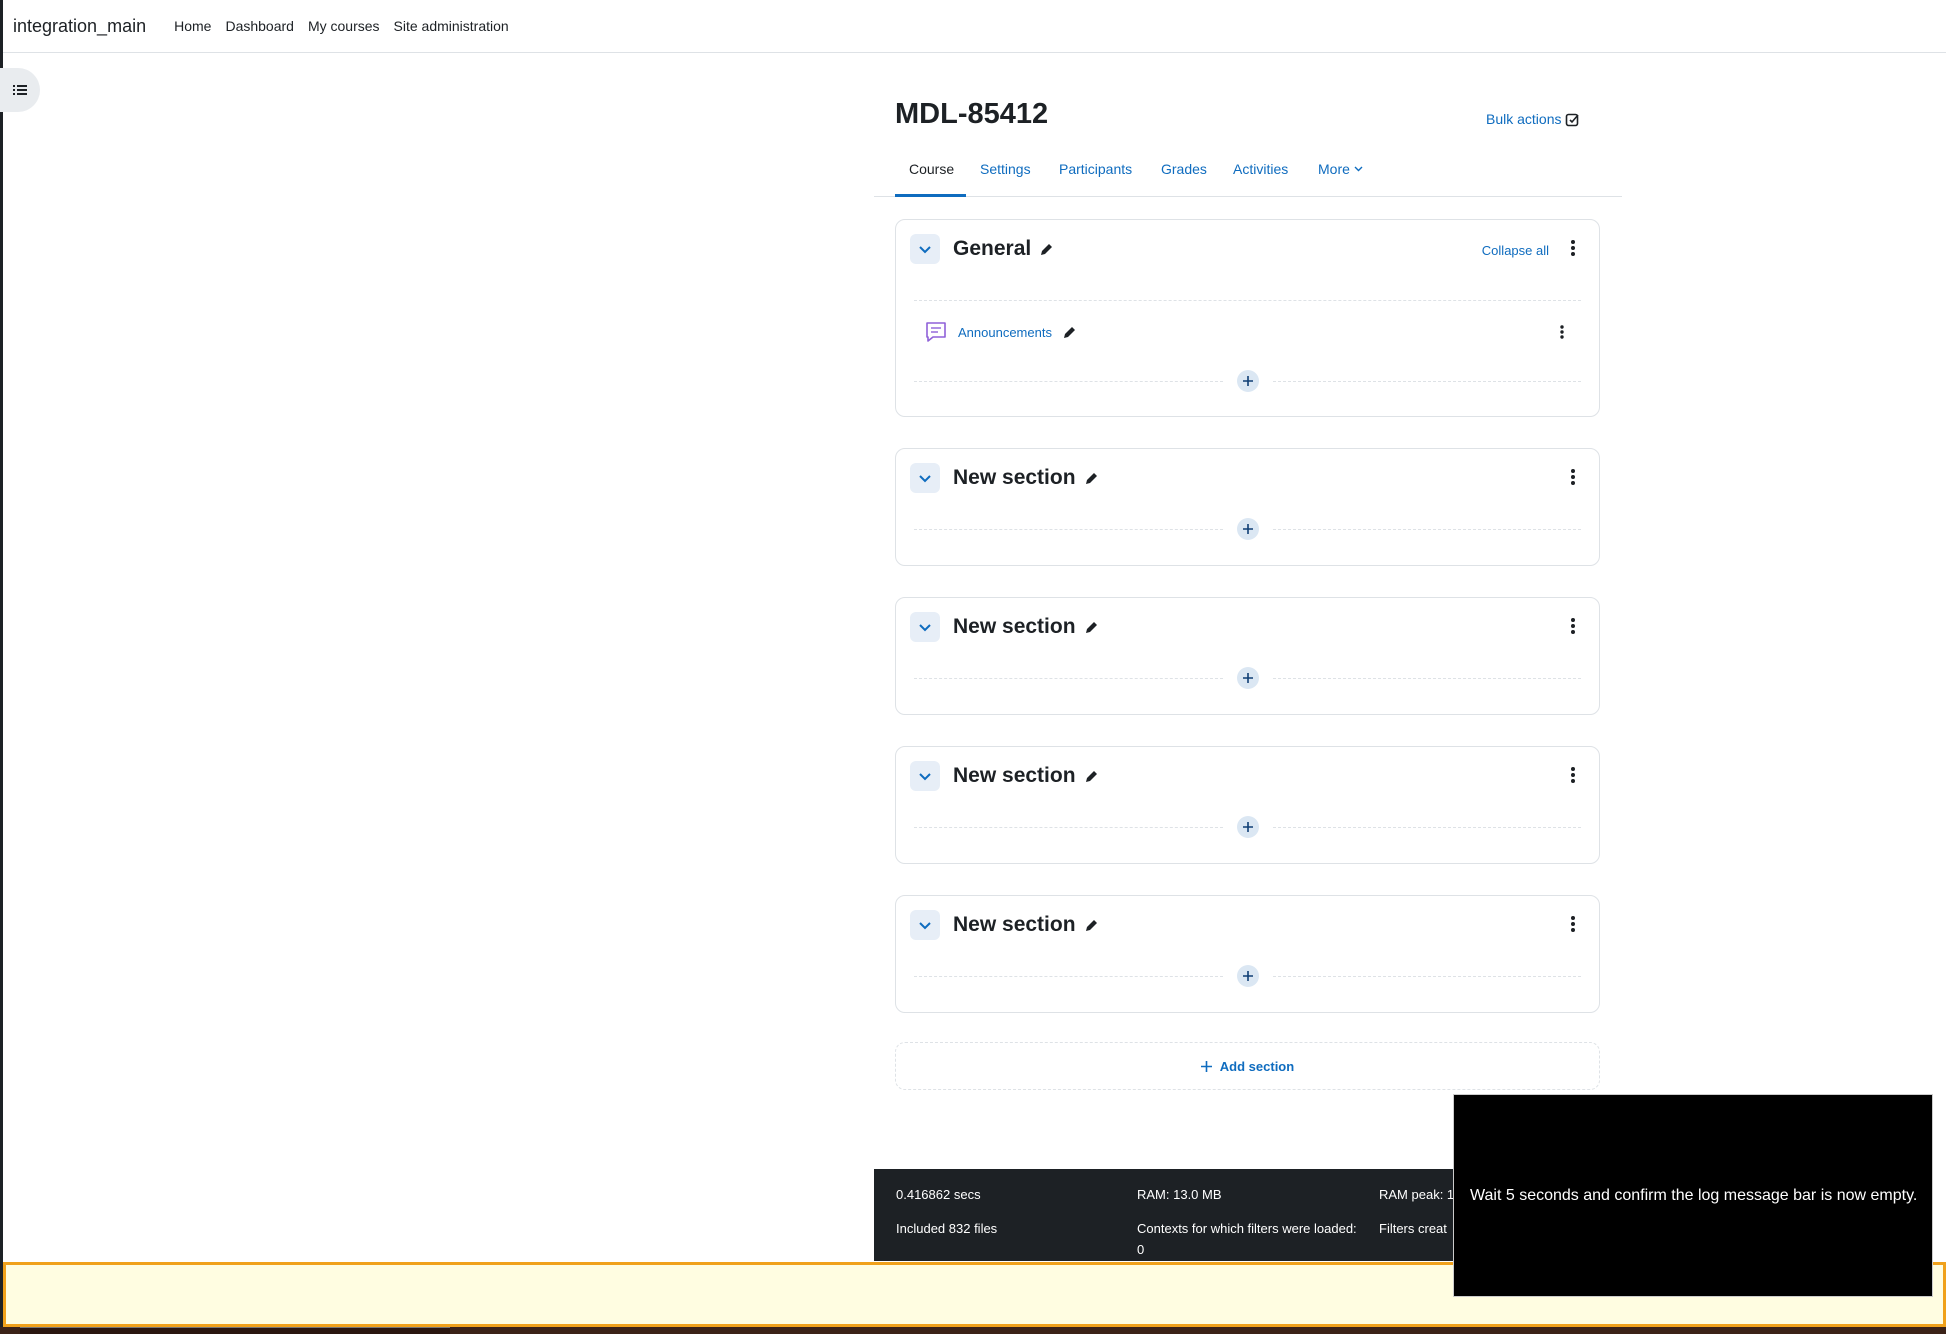 This screenshot has height=1334, width=1946. What do you see at coordinates (1417, 1194) in the screenshot?
I see `perf-ram-peak: RAM peak: 1` at bounding box center [1417, 1194].